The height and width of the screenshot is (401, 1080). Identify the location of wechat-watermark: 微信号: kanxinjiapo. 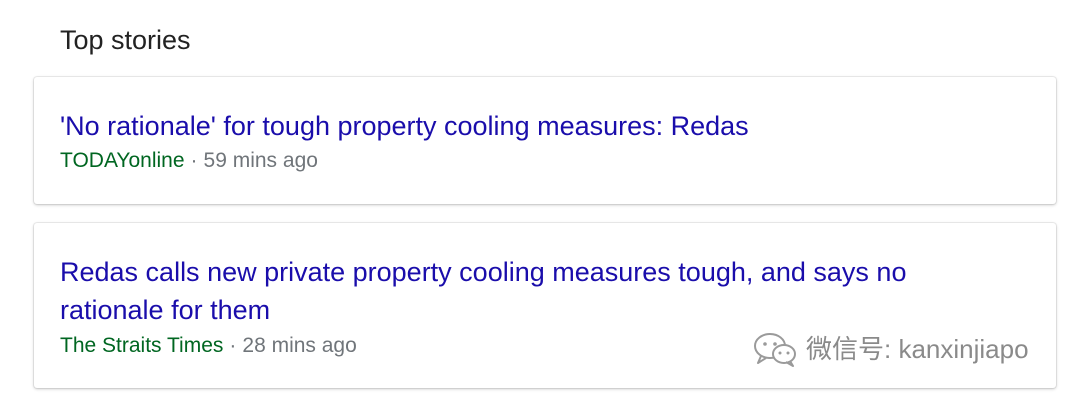
(890, 349).